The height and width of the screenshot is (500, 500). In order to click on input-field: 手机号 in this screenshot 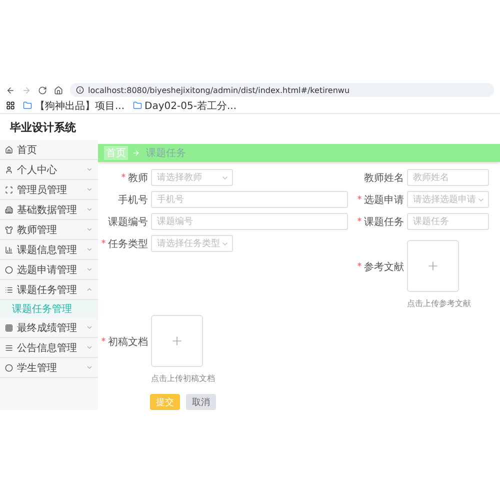, I will do `click(249, 199)`.